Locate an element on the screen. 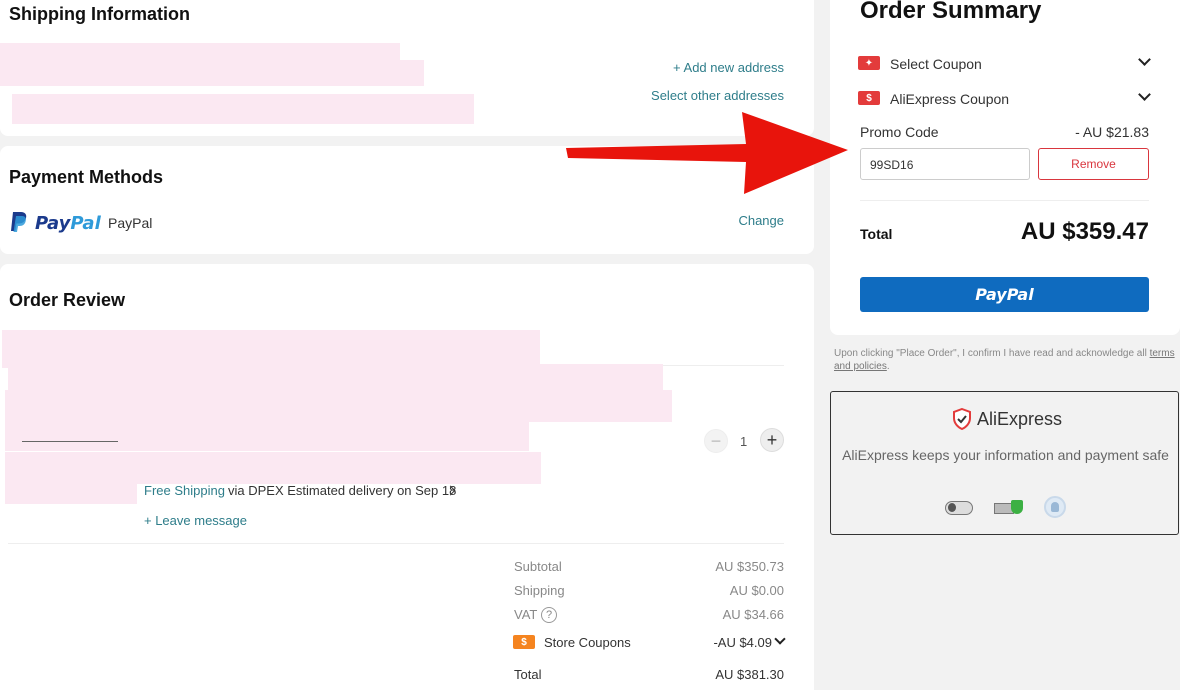 Image resolution: width=1180 pixels, height=690 pixels. store-coupons-chevron-down-icon is located at coordinates (780, 639).